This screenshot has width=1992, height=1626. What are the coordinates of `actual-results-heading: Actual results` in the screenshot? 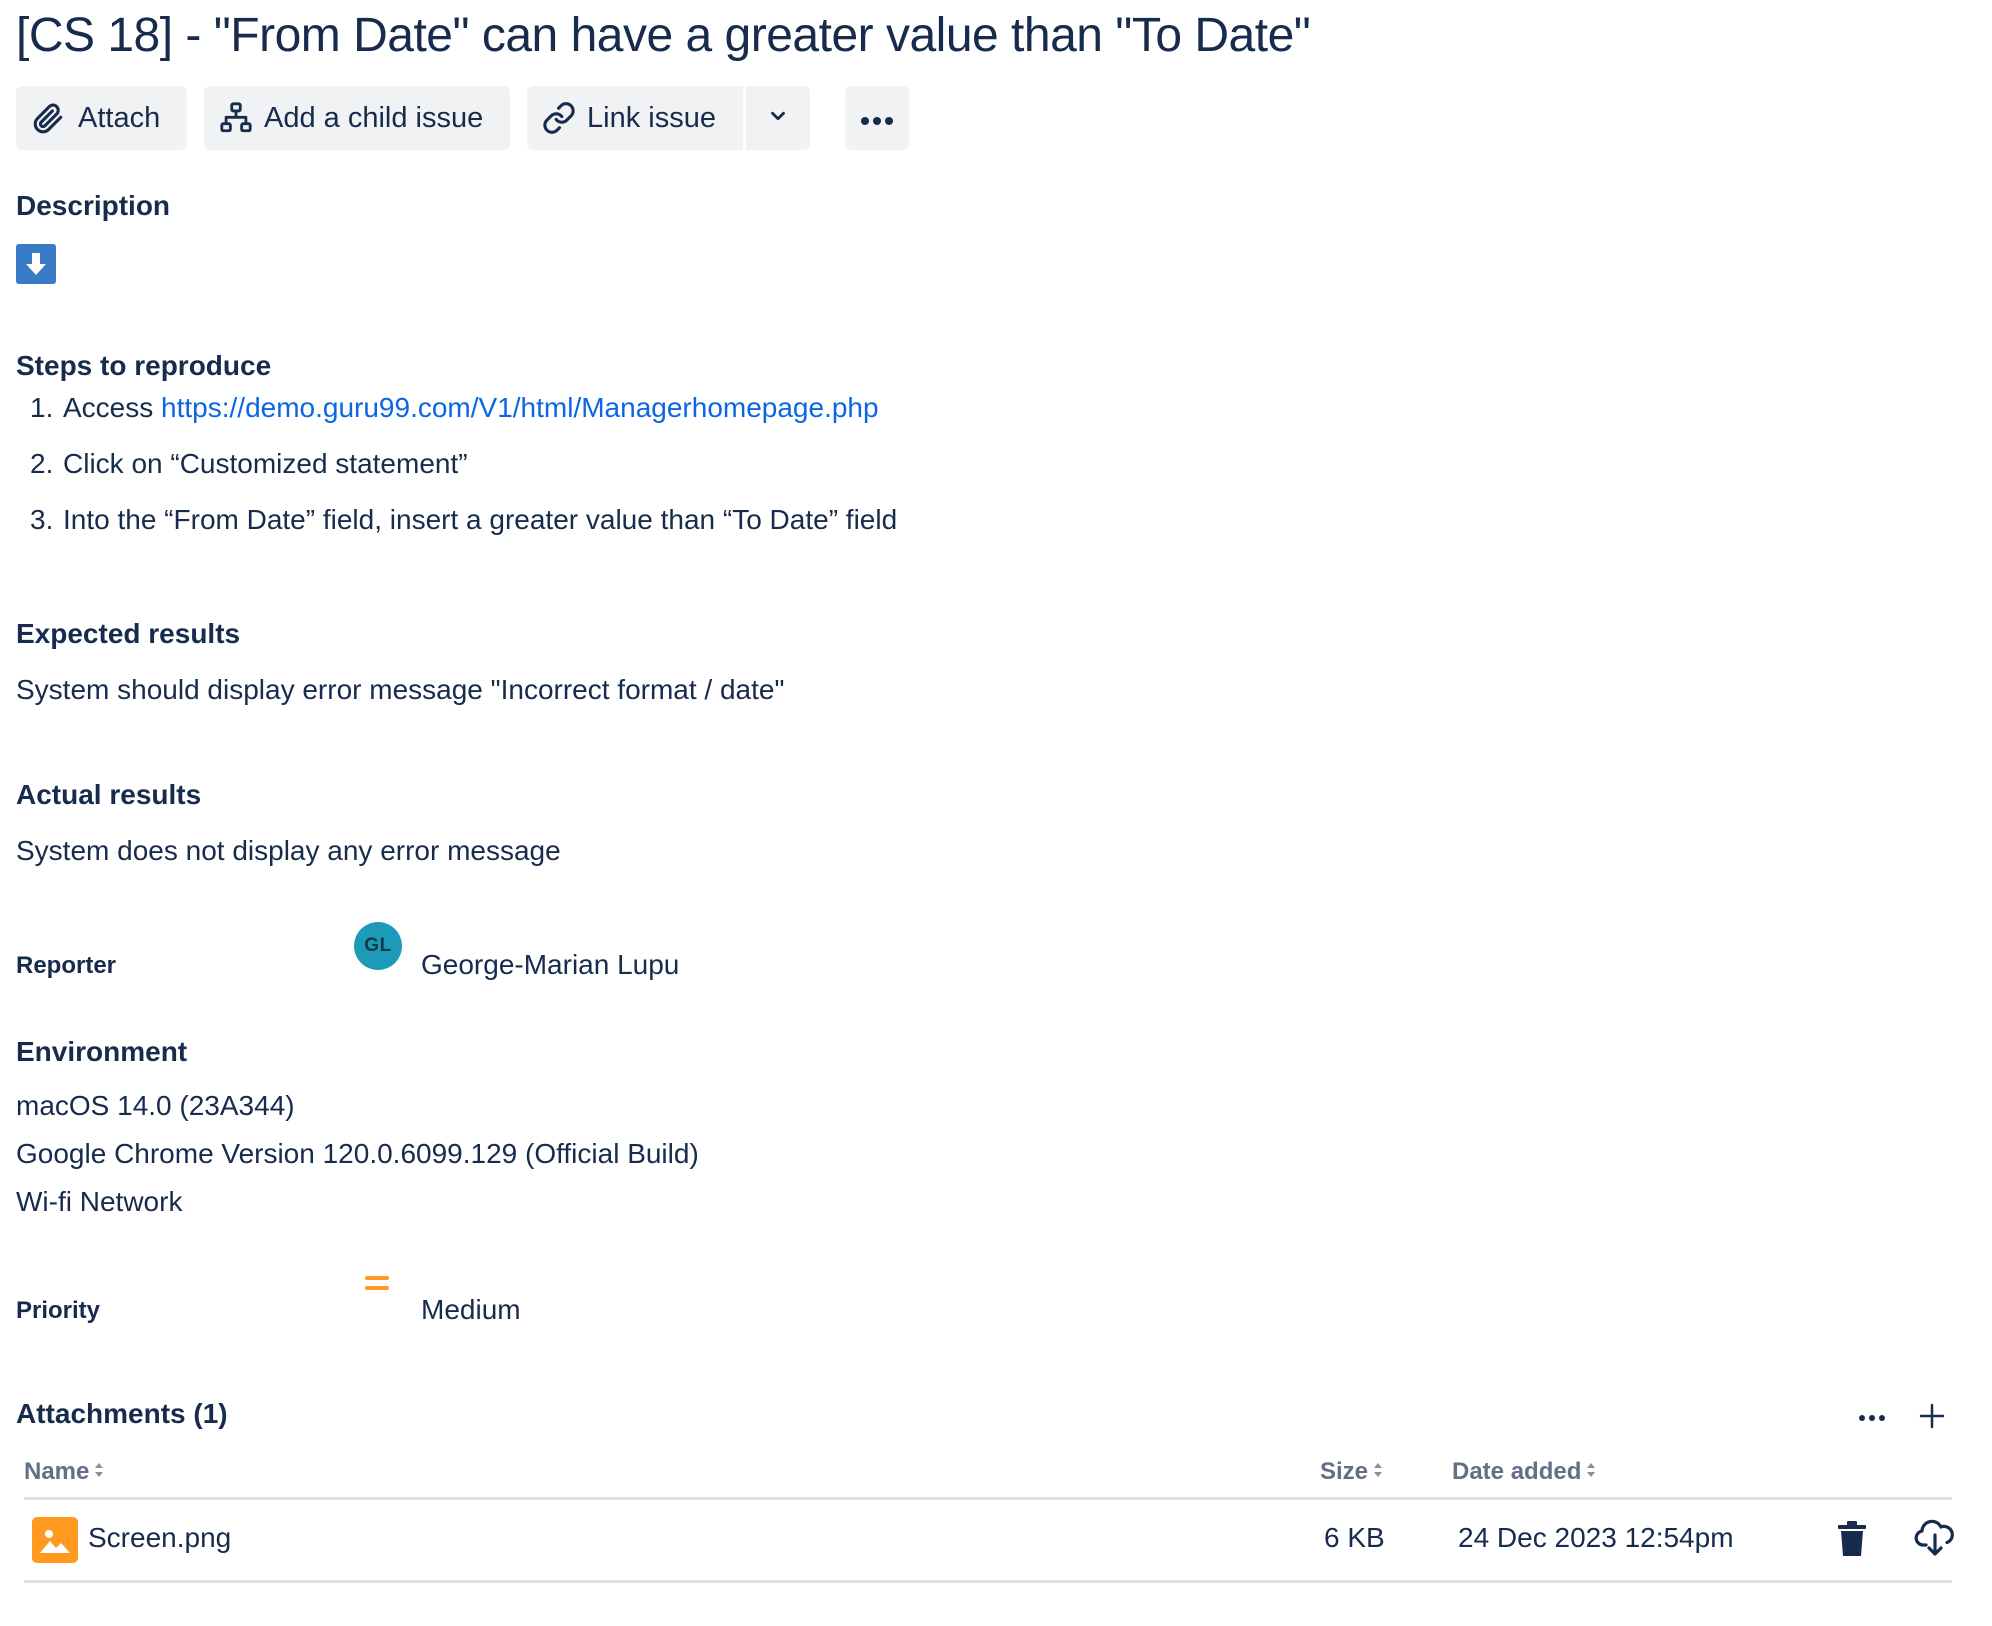 It's located at (109, 794).